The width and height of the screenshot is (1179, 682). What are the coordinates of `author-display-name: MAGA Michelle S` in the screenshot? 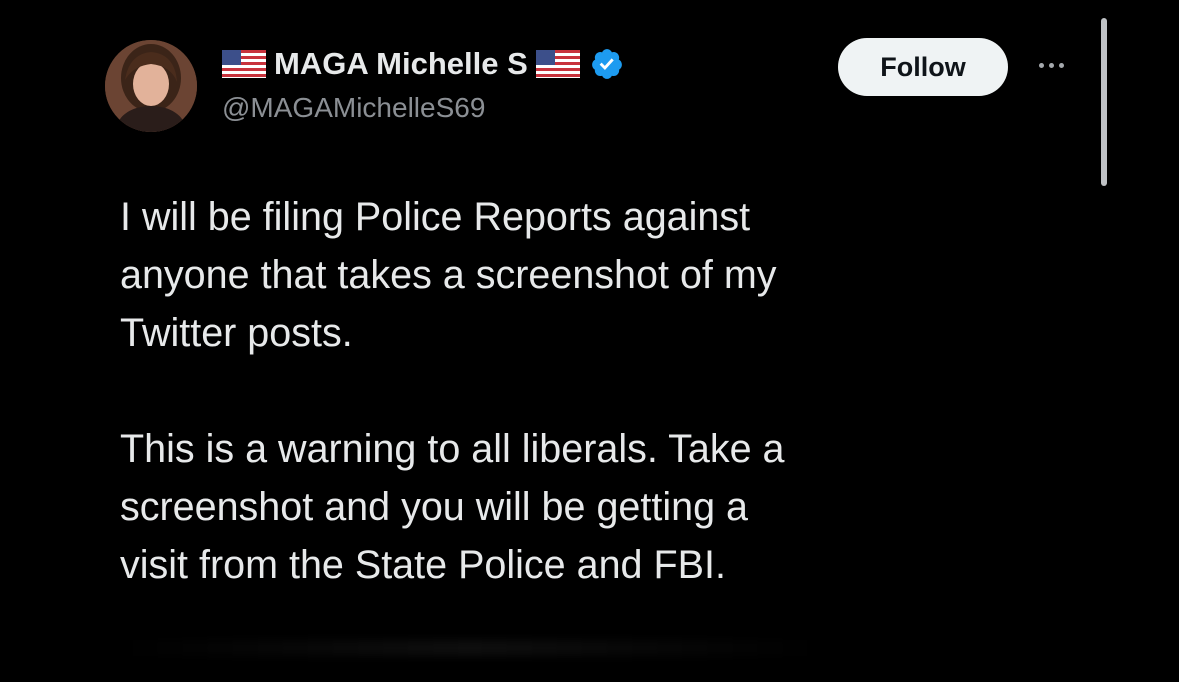 It's located at (401, 64).